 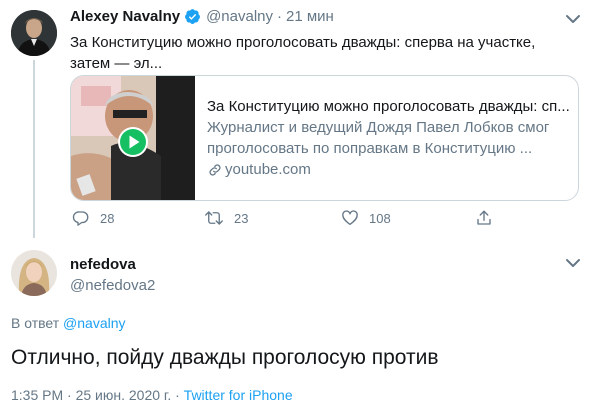 I want to click on video-thumbnail, so click(x=133, y=138).